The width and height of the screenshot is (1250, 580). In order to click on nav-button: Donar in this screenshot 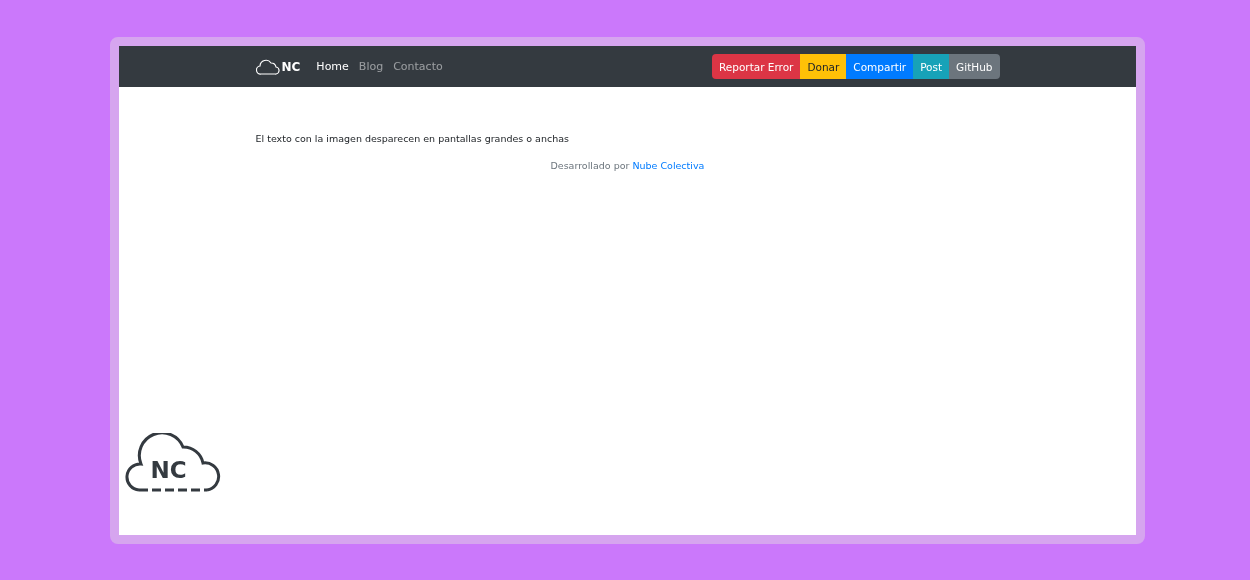, I will do `click(823, 66)`.